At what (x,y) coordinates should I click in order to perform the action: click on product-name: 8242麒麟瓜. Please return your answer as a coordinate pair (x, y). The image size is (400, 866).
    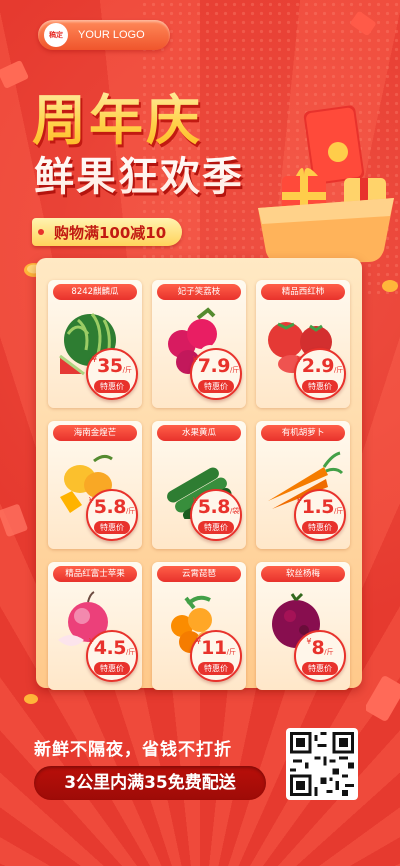
    Looking at the image, I should click on (95, 292).